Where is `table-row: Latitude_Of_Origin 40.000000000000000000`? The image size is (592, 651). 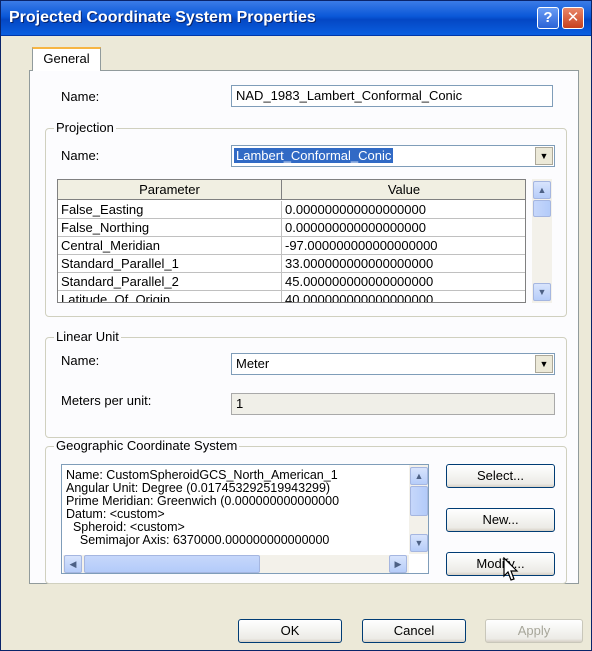 table-row: Latitude_Of_Origin 40.000000000000000000 is located at coordinates (291, 296).